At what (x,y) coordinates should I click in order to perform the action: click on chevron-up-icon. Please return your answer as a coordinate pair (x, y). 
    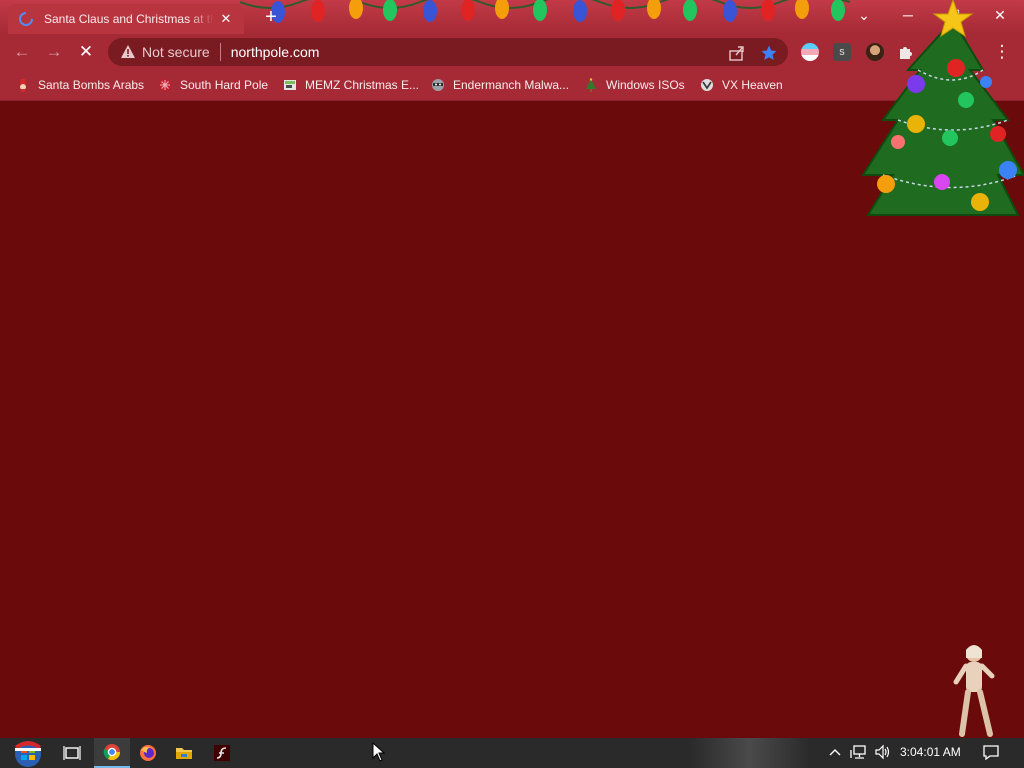
    Looking at the image, I should click on (835, 752).